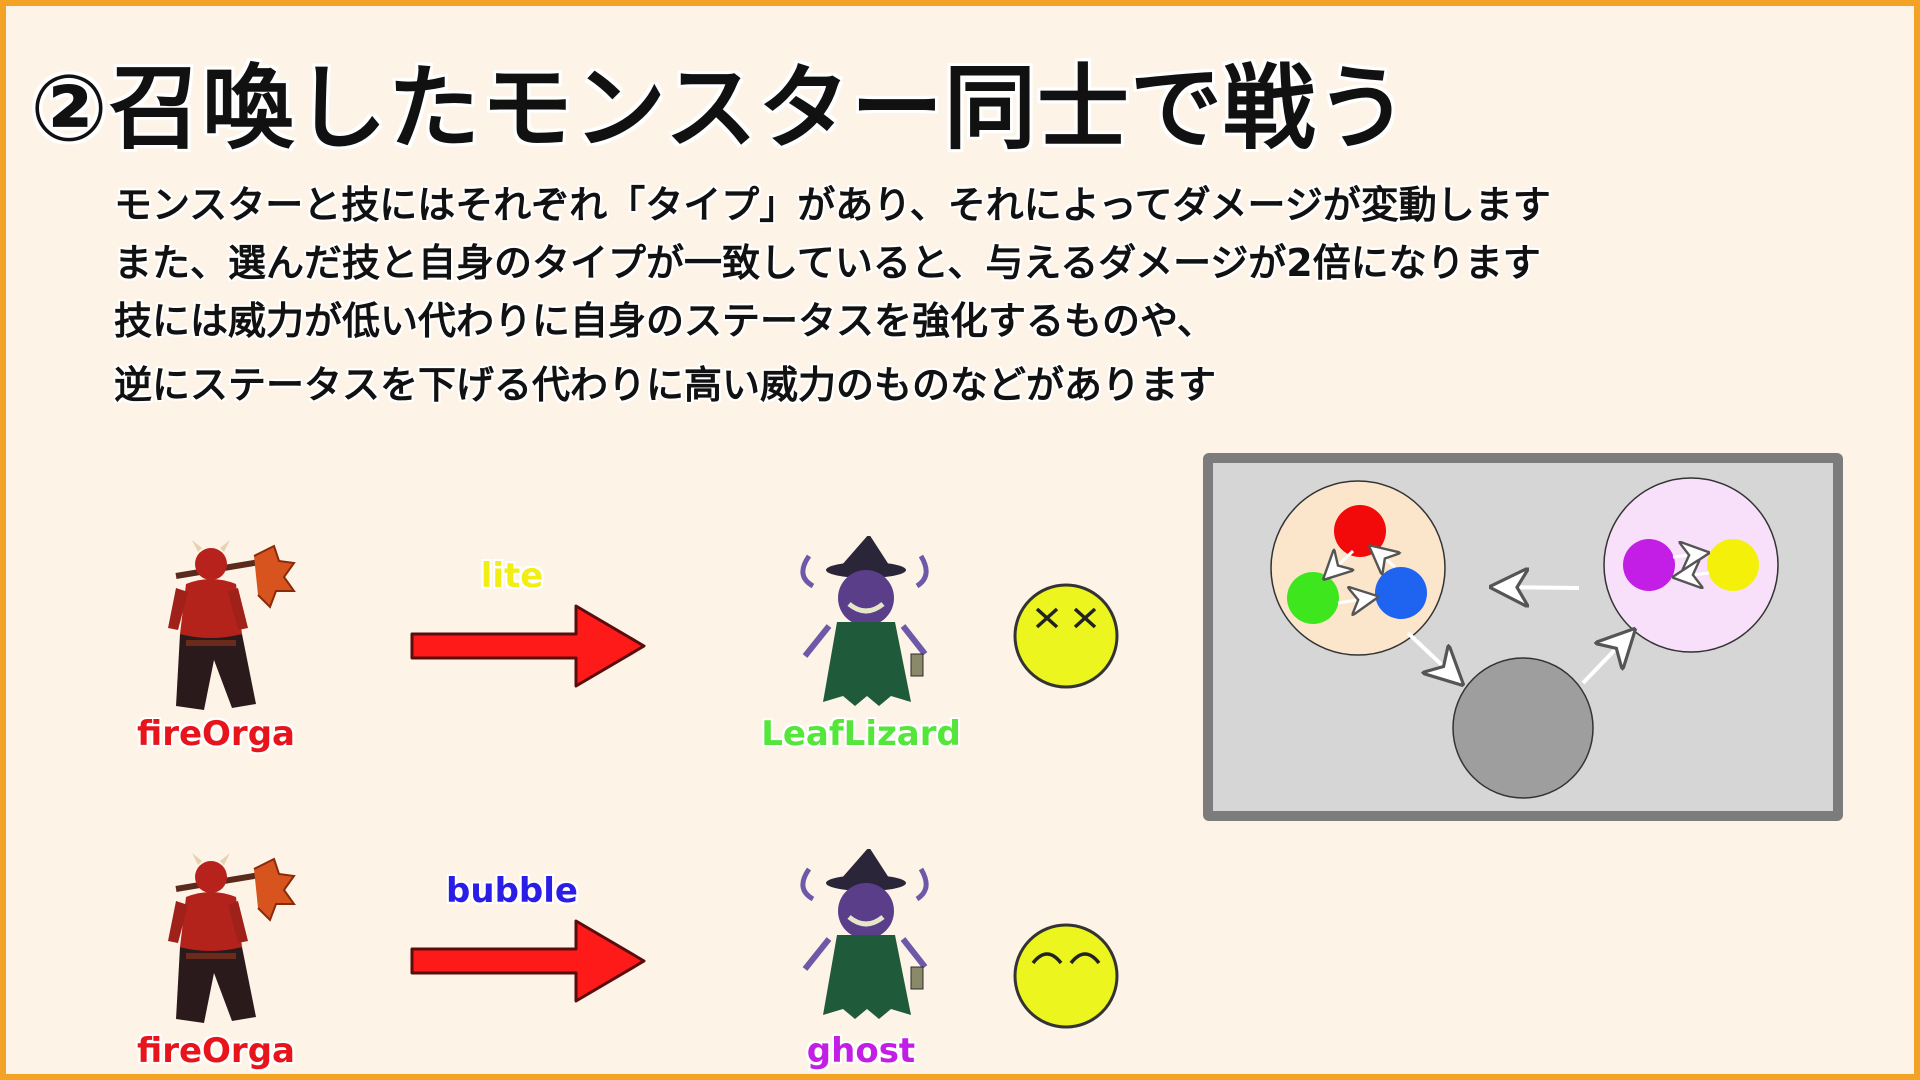 This screenshot has height=1080, width=1920. I want to click on purple-type-circle, so click(1649, 565).